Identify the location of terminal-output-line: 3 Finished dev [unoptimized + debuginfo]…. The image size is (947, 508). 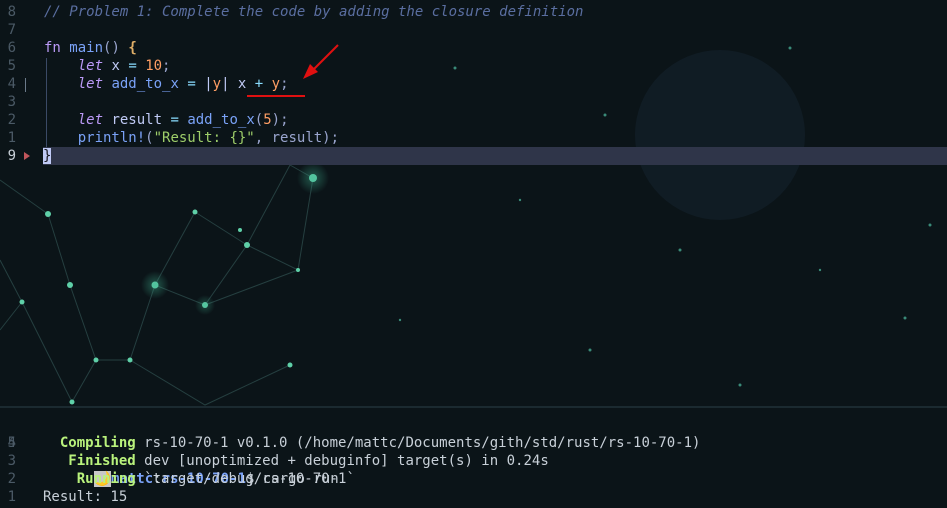
(473, 461).